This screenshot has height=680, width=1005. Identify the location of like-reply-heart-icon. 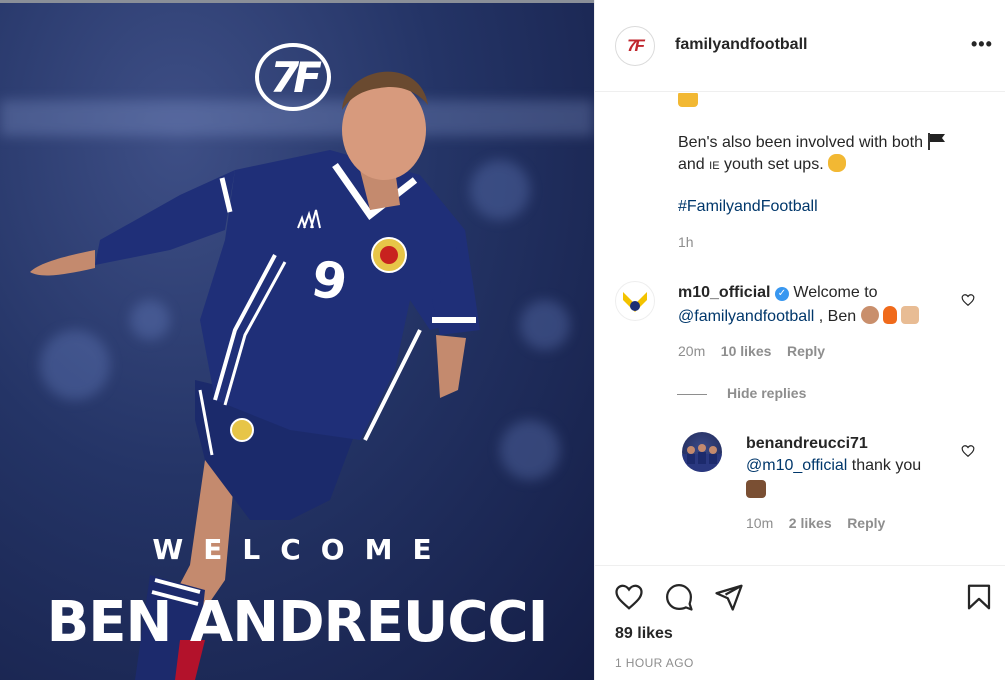
(968, 451).